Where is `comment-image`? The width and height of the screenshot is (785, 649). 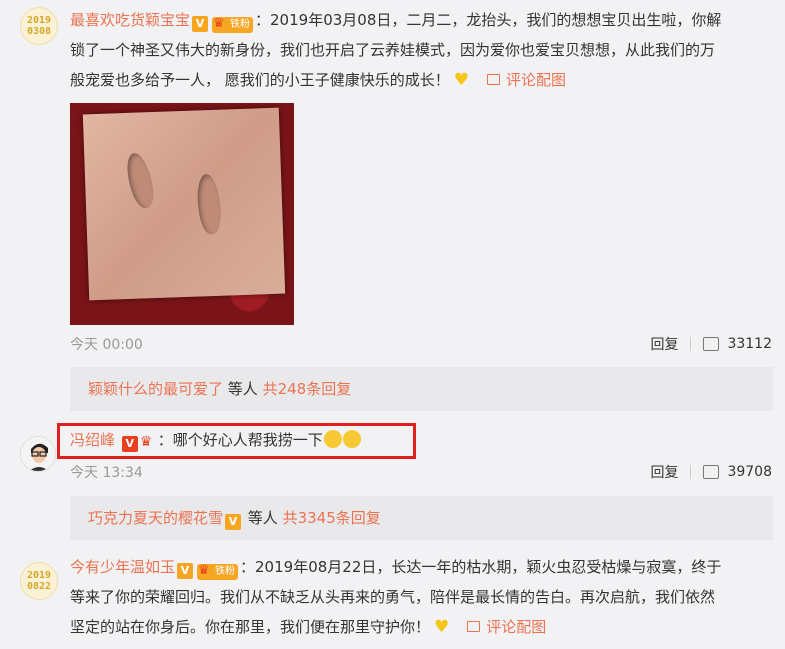 comment-image is located at coordinates (182, 214).